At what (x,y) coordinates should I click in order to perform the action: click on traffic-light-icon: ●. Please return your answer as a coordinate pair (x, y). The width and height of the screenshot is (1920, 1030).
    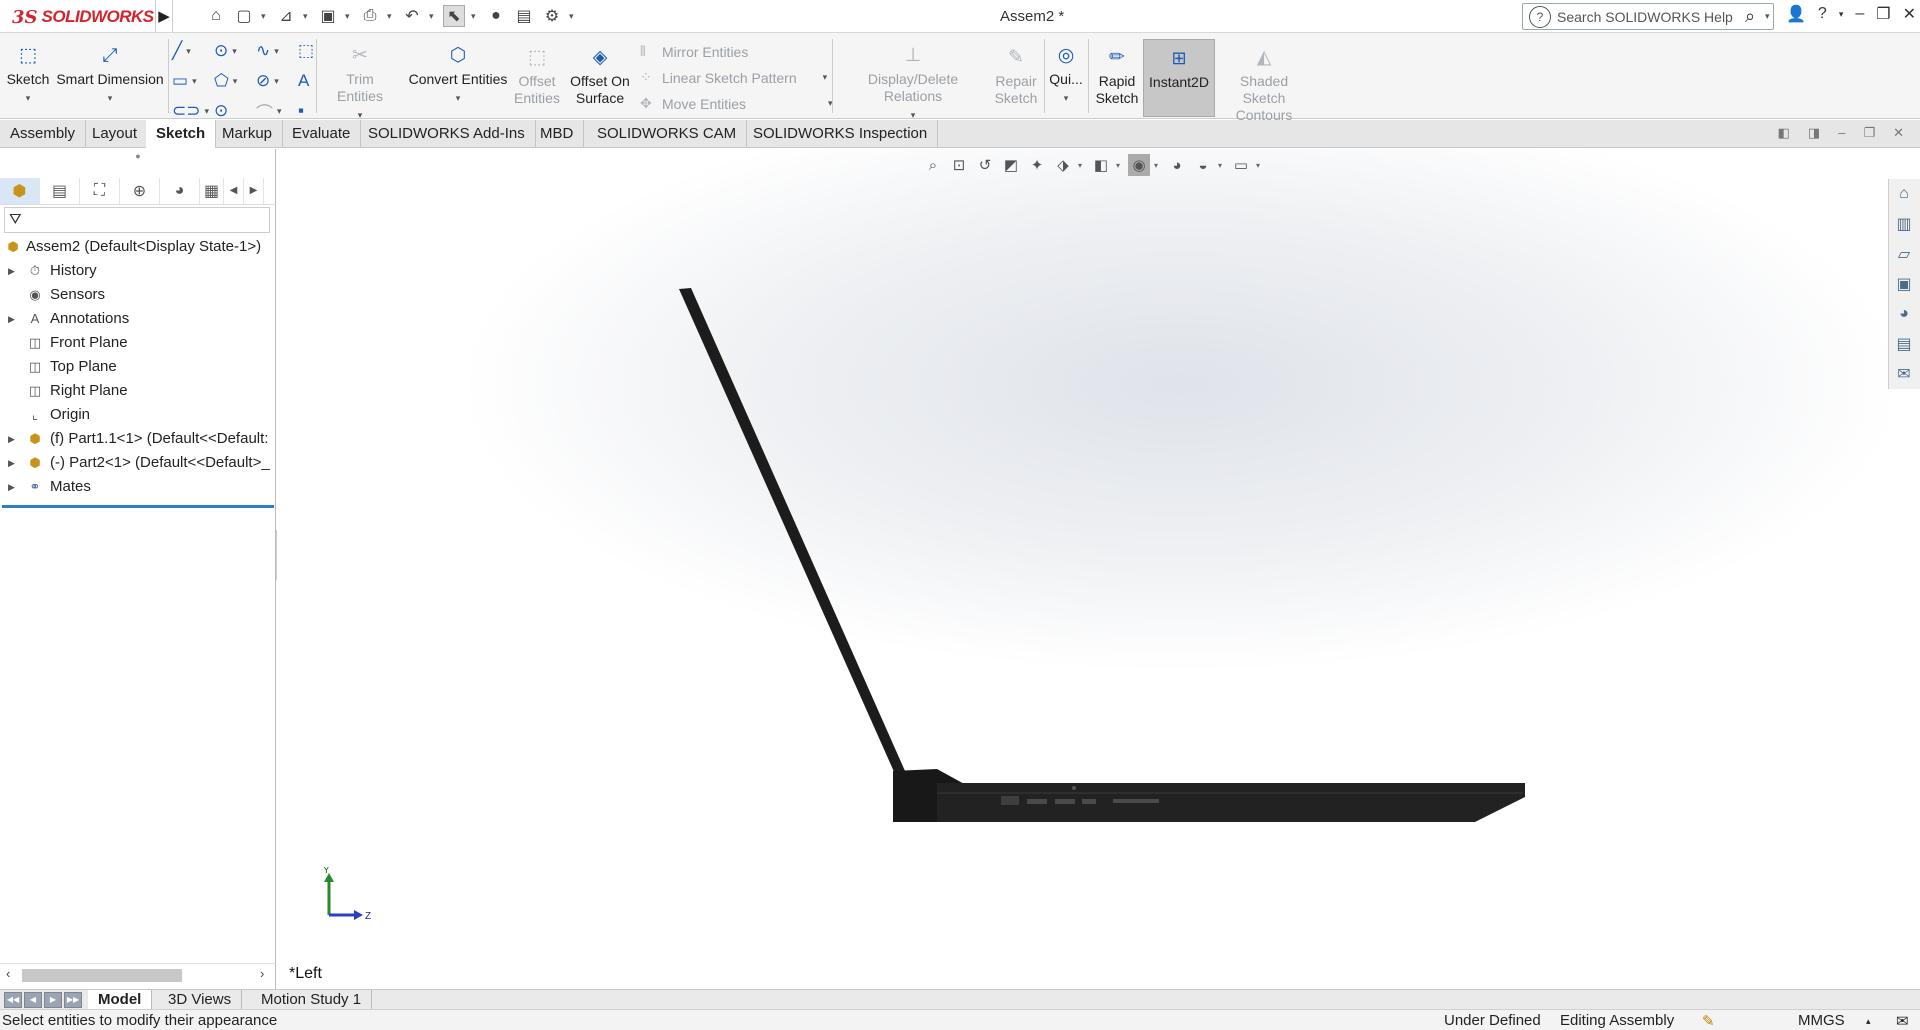
    Looking at the image, I should click on (496, 16).